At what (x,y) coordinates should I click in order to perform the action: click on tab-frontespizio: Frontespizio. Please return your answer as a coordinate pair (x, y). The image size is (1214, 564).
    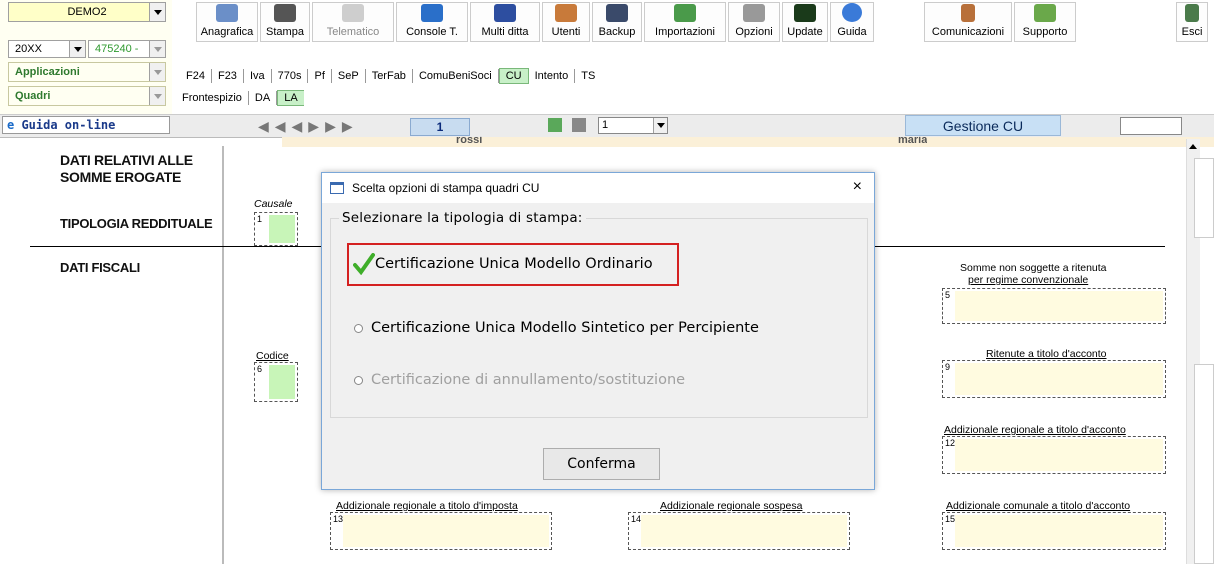
    Looking at the image, I should click on (212, 98).